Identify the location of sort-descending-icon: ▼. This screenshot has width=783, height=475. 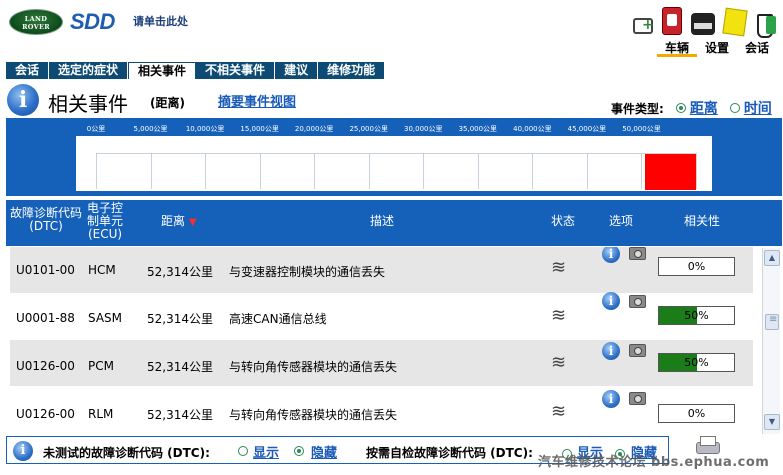
(192, 222).